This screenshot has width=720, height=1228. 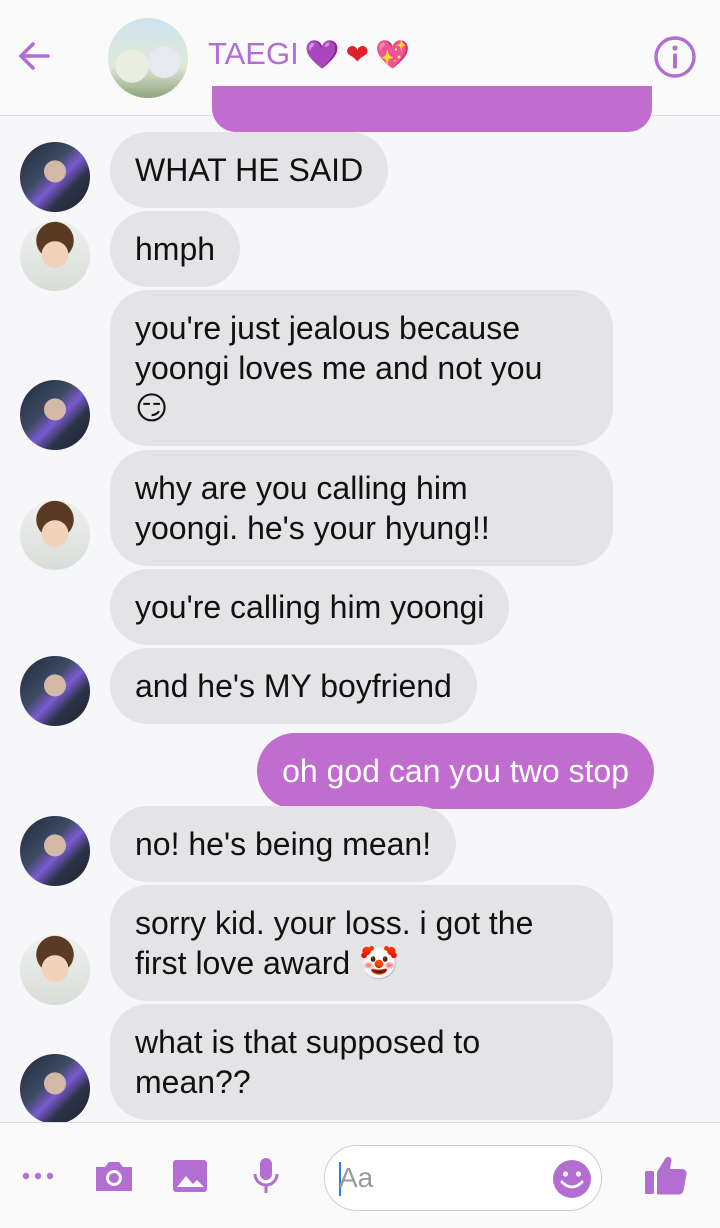 What do you see at coordinates (266, 1176) in the screenshot?
I see `mic-icon` at bounding box center [266, 1176].